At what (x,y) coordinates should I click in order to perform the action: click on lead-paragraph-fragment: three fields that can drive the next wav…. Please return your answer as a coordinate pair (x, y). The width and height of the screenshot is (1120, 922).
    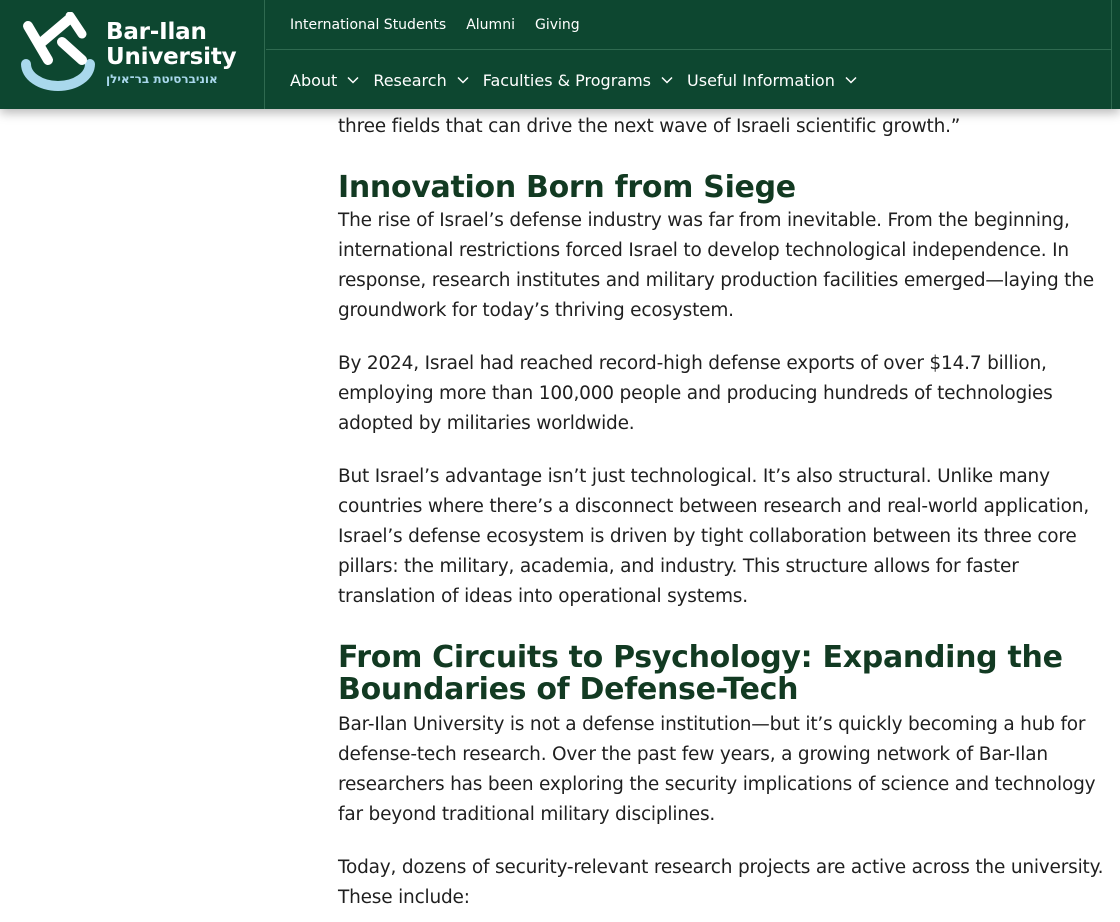
    Looking at the image, I should click on (649, 126).